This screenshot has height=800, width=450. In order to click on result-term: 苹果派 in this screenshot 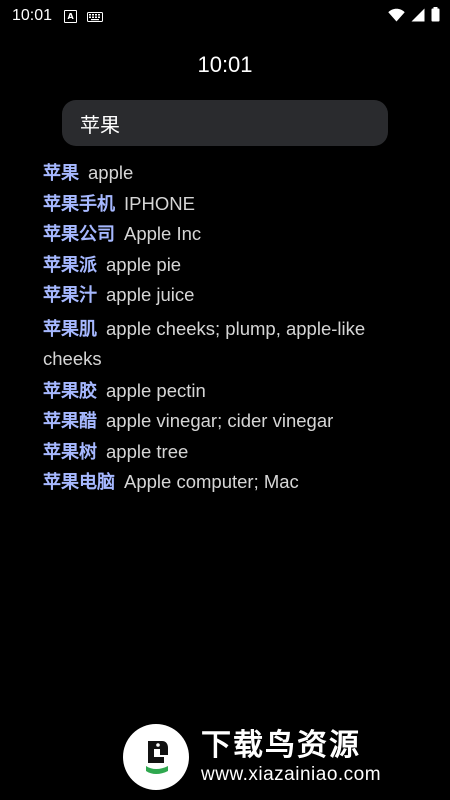, I will do `click(70, 265)`.